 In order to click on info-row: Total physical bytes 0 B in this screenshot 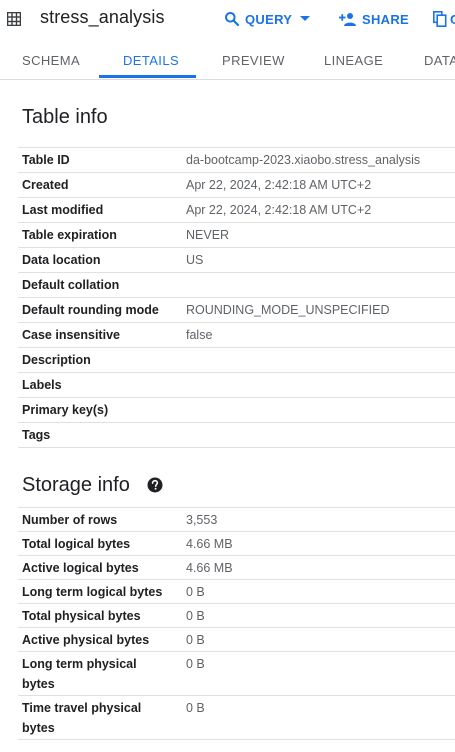, I will do `click(236, 615)`.